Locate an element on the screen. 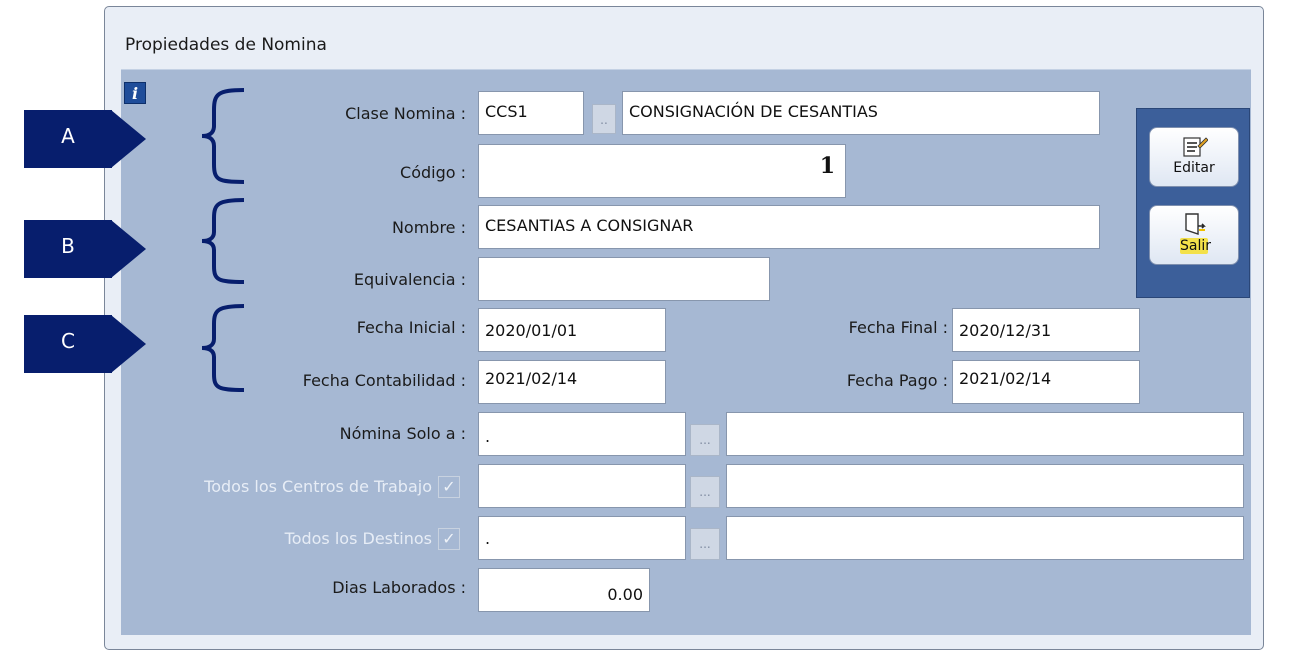 The width and height of the screenshot is (1300, 656). clase-nomina-lookup-button: .. is located at coordinates (604, 119).